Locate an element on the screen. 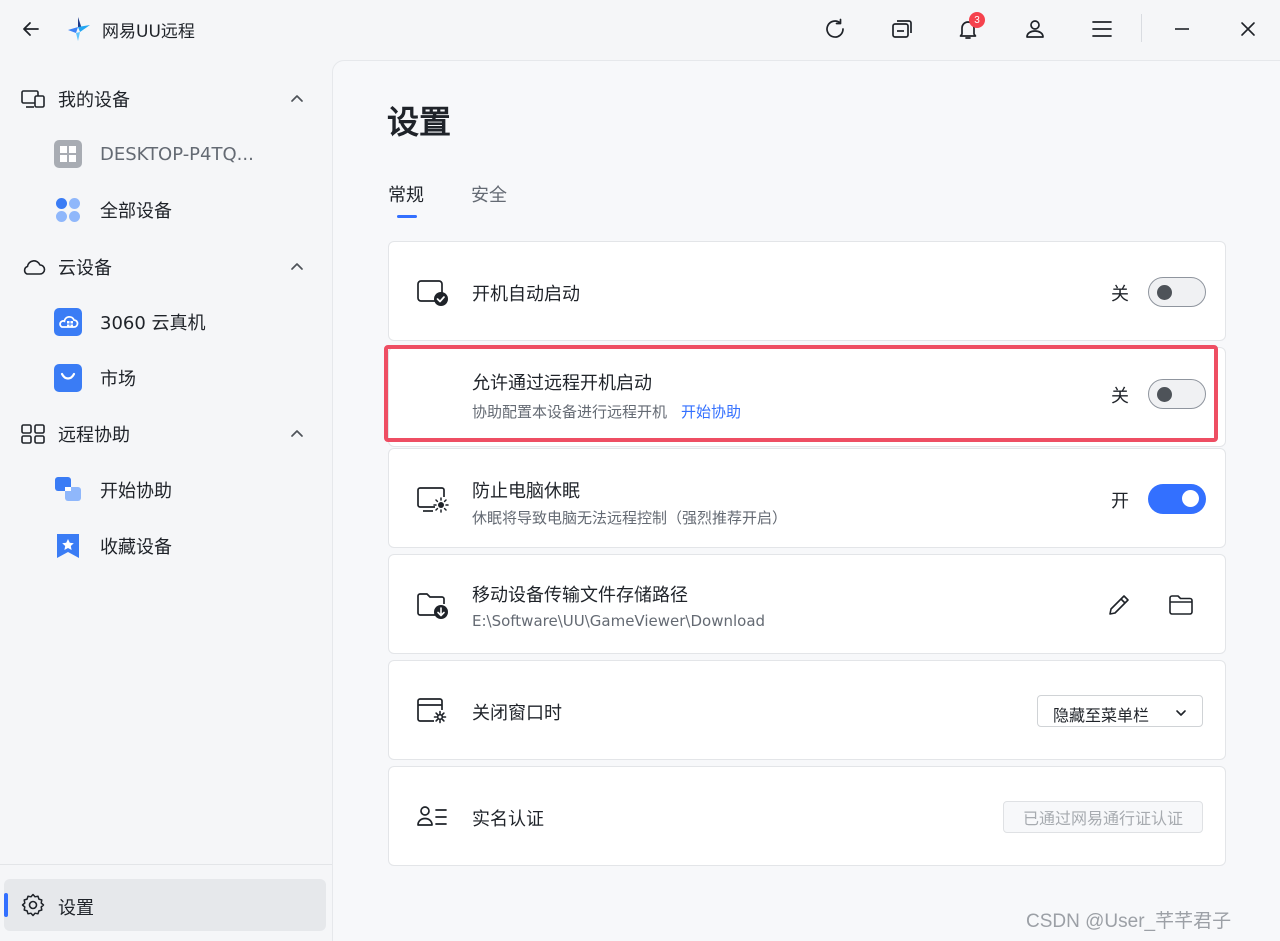  setting-row-close-window: 关闭窗口时 隐藏至菜单栏 is located at coordinates (807, 710).